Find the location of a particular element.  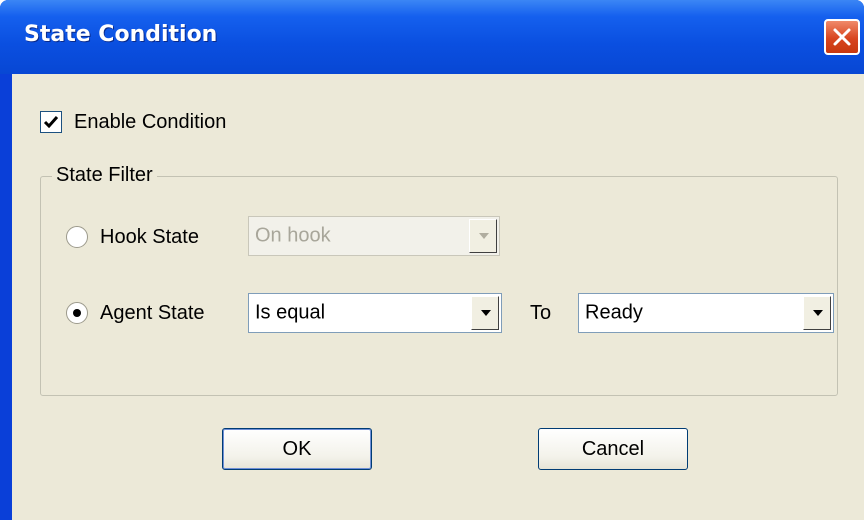

ok-button-label: OK is located at coordinates (297, 449).